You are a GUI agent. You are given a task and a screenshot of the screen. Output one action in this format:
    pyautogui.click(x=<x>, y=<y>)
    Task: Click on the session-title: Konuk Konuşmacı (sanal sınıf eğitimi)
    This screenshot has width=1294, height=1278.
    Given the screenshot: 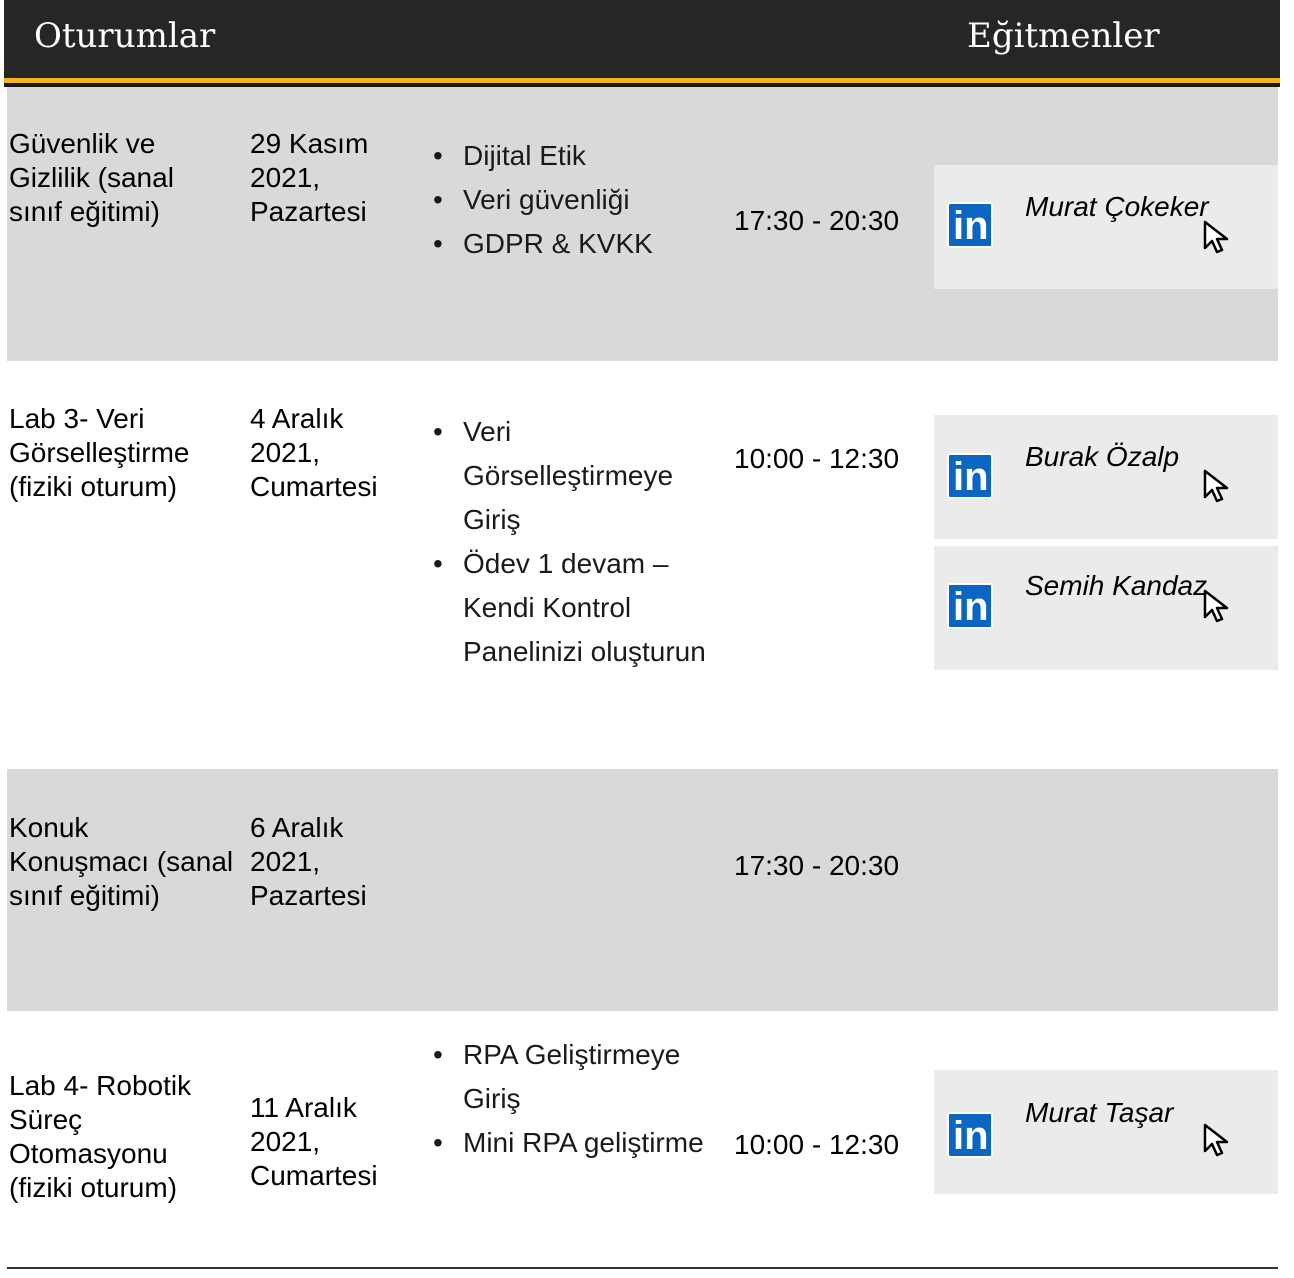 What is the action you would take?
    pyautogui.click(x=121, y=861)
    